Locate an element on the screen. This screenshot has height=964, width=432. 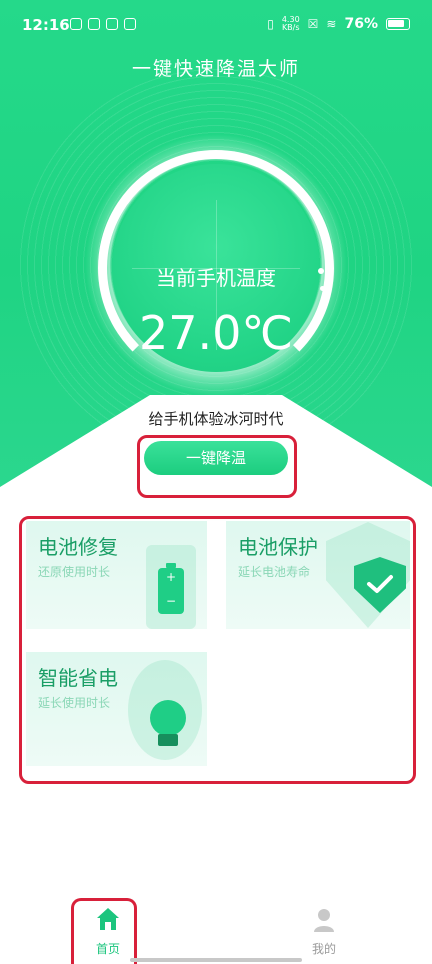
temperature-value: 27.0℃ is located at coordinates (216, 333).